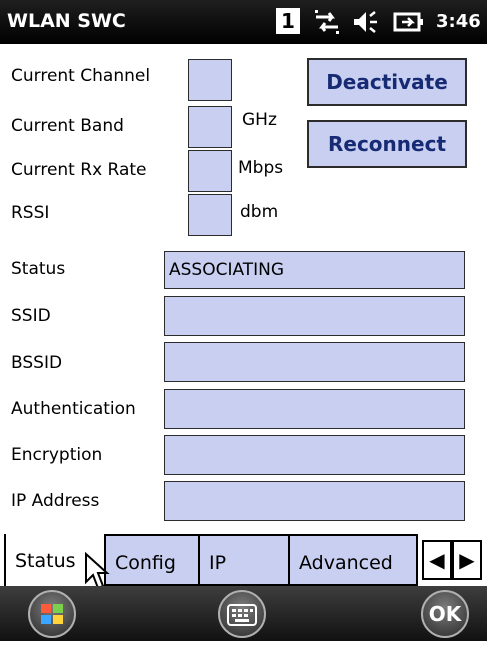  I want to click on status-field: ASSOCIATING, so click(314, 270).